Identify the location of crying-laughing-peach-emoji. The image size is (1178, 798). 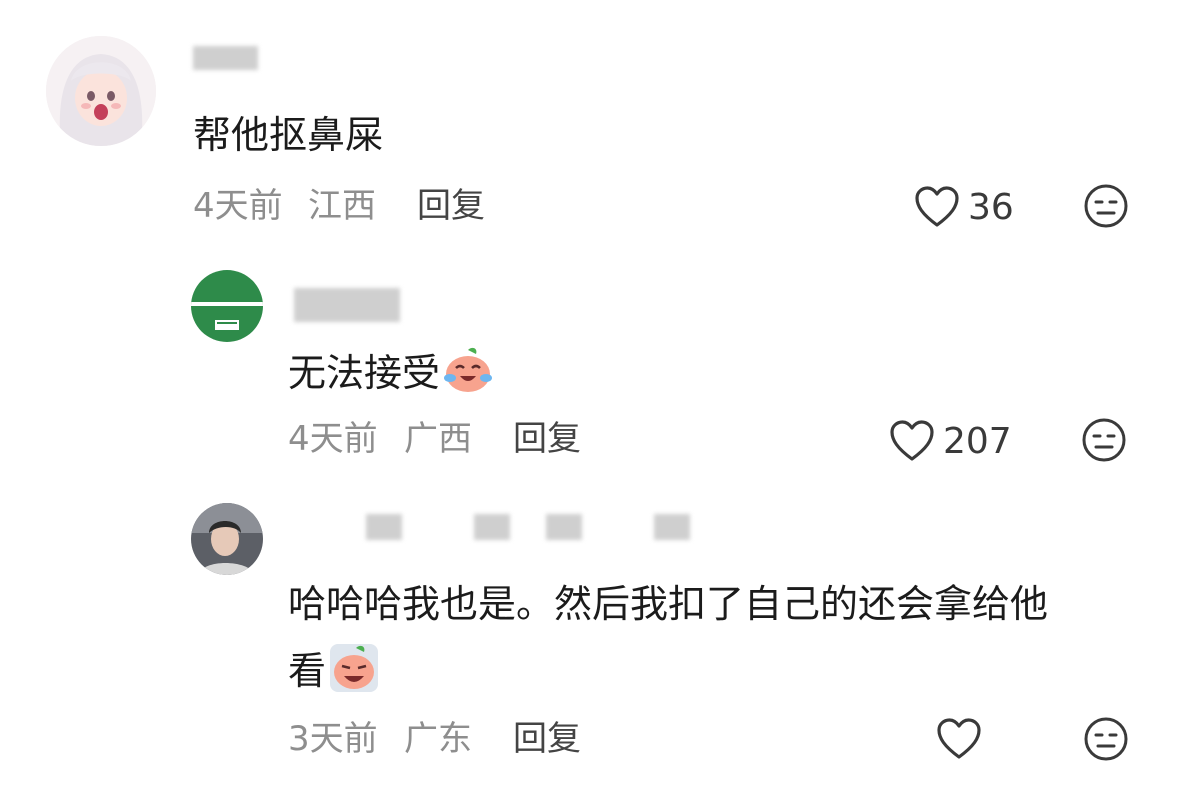
(468, 375).